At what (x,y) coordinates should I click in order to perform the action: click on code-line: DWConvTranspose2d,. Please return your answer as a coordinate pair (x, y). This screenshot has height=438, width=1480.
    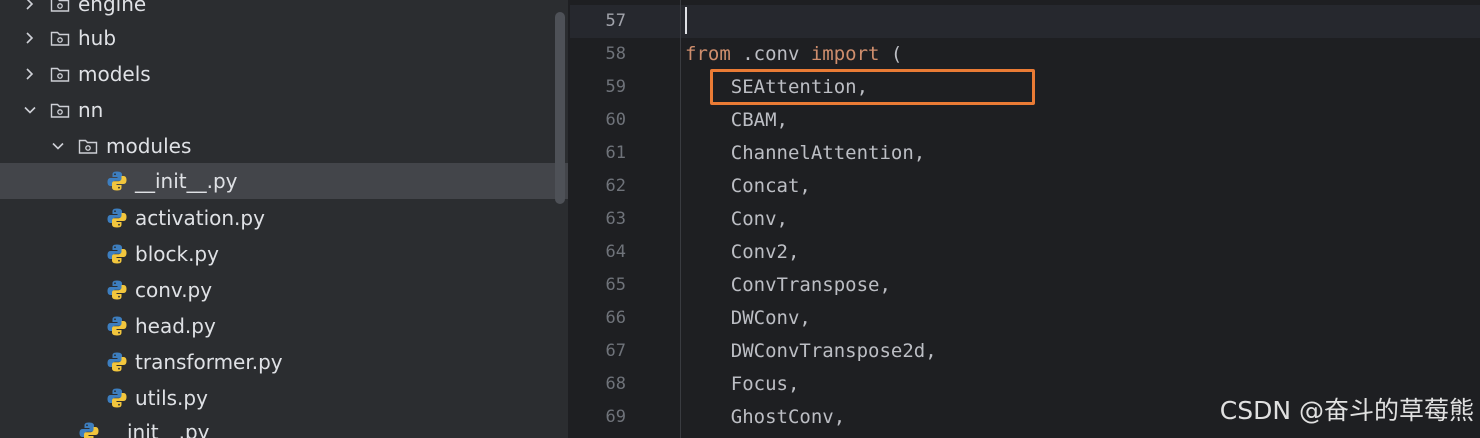
    Looking at the image, I should click on (811, 351).